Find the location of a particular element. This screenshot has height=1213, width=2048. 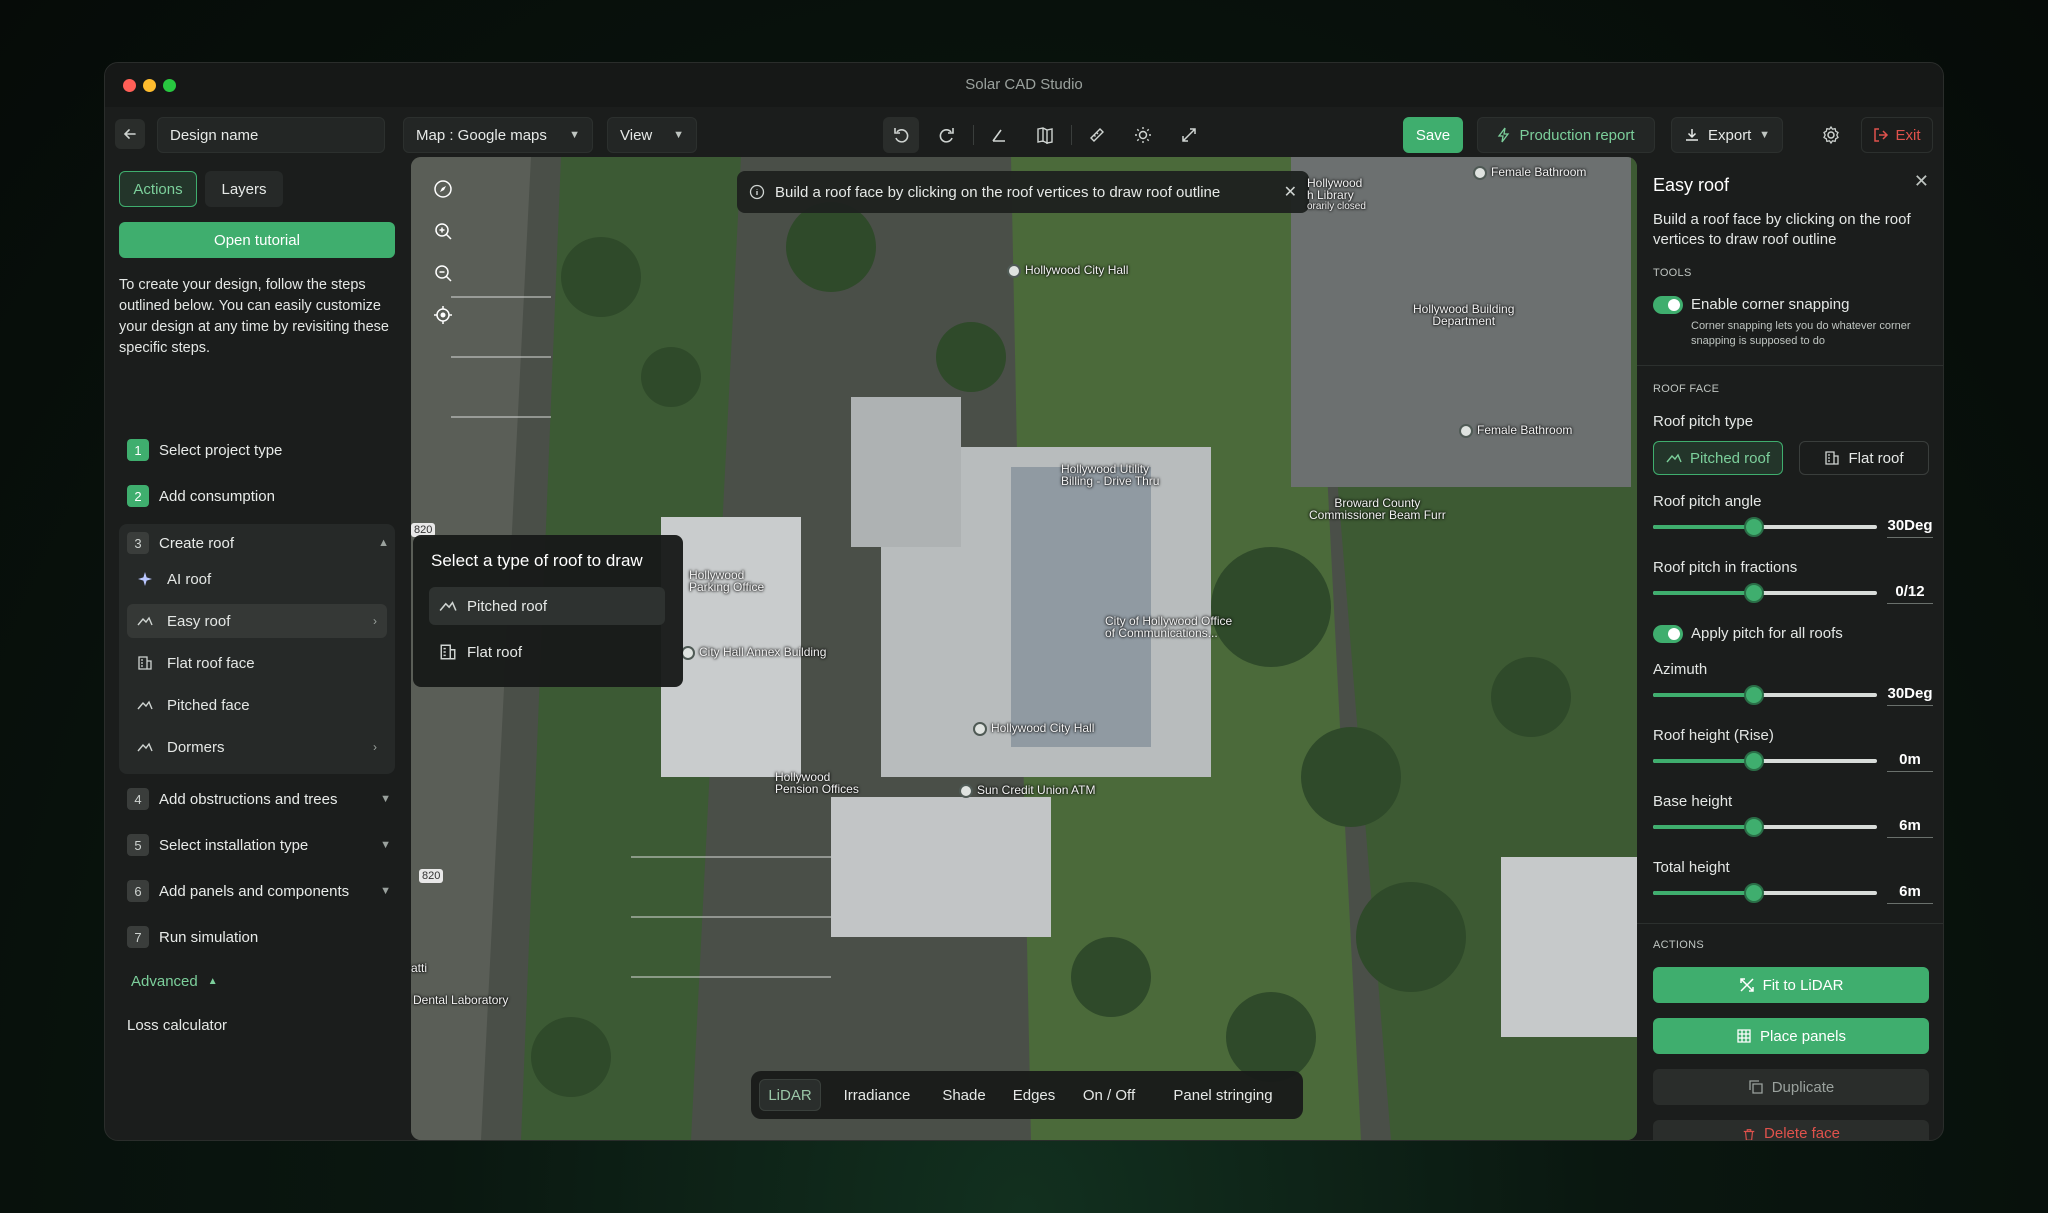

map-label: Broward County Commissioner Beam Furr is located at coordinates (1377, 509).